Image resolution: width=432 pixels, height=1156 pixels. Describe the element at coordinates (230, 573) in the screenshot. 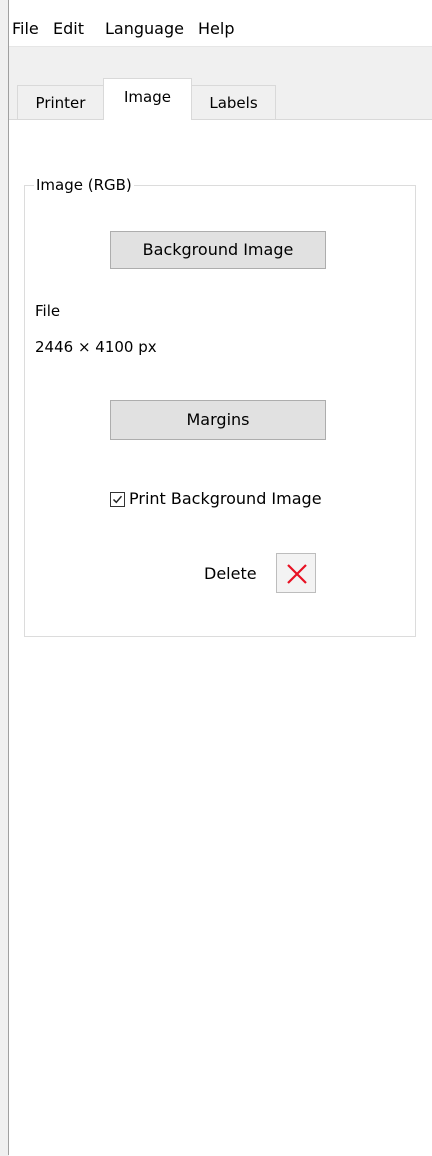

I see `delete-label: Delete` at that location.